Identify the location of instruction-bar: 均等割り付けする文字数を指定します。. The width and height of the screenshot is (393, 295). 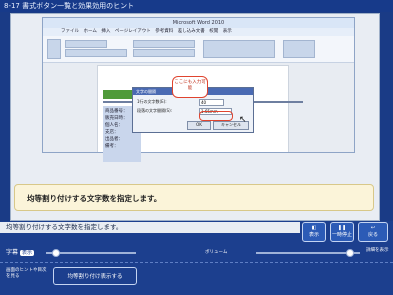
(194, 197).